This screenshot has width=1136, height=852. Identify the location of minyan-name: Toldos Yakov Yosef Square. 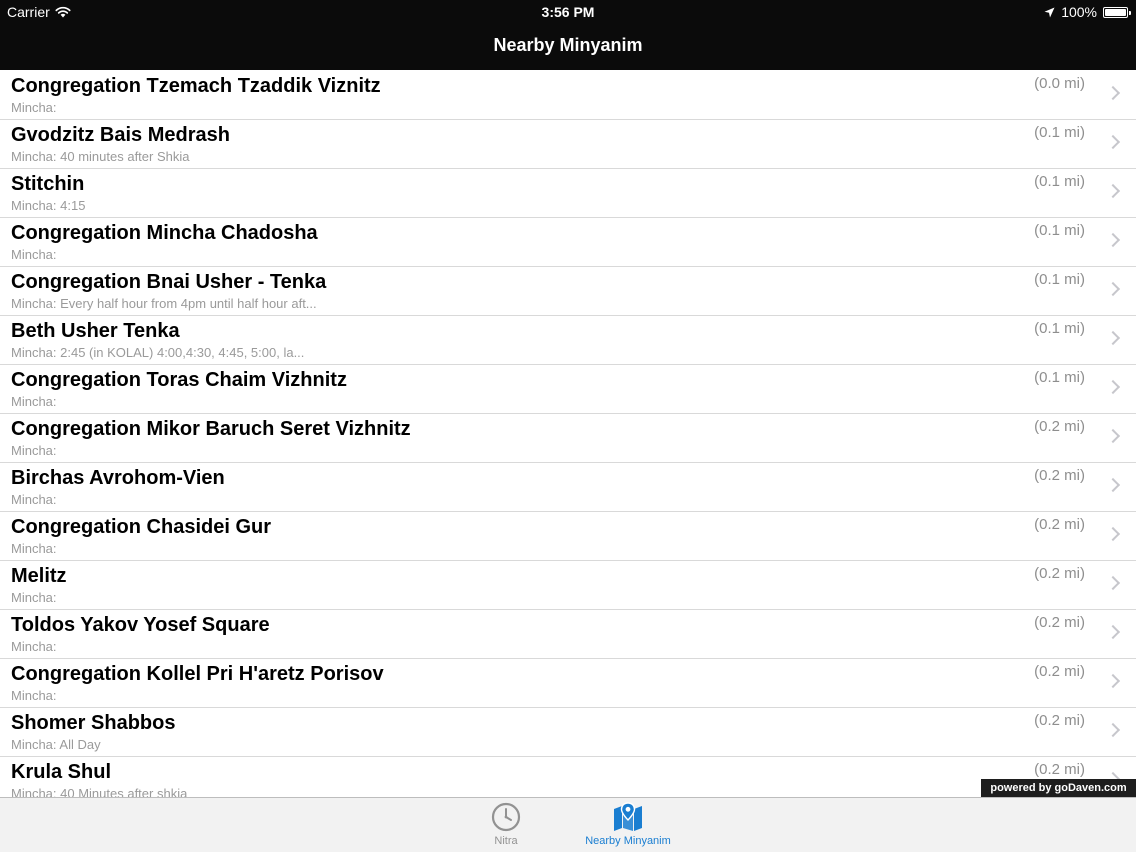
(140, 625).